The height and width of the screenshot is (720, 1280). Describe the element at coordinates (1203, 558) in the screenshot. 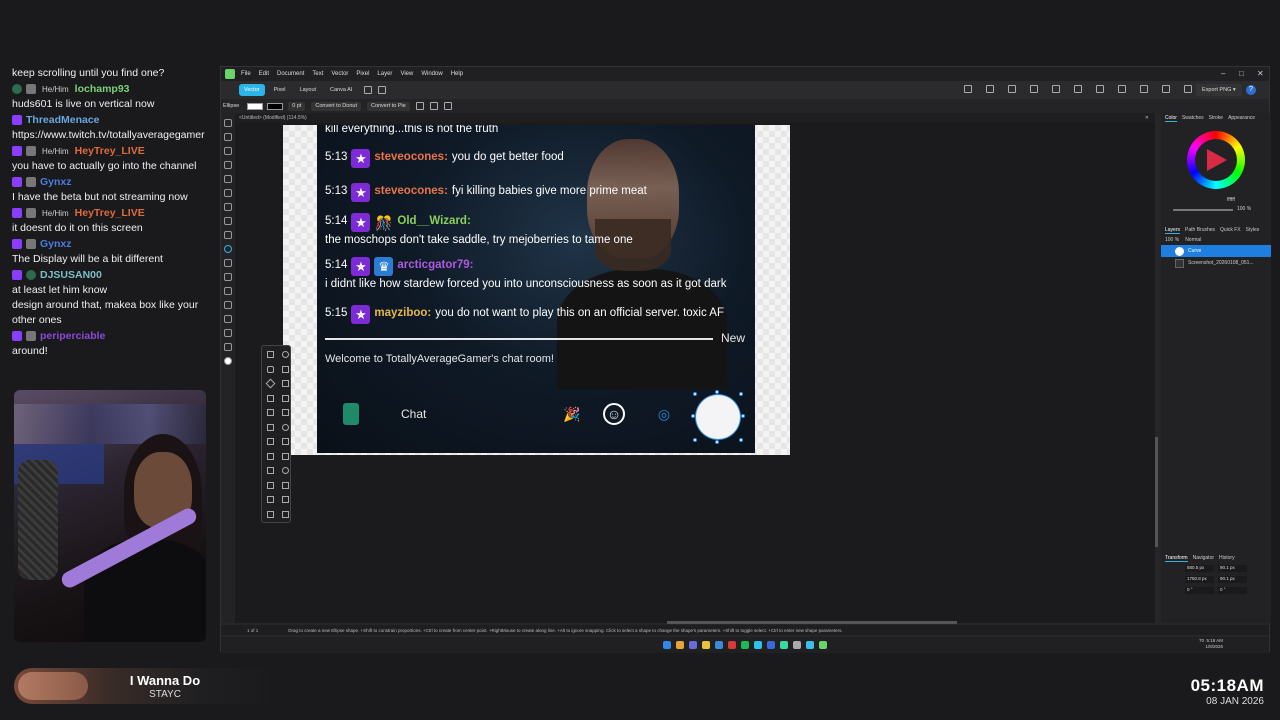

I see `panel-tab-navigator: Navigator` at that location.